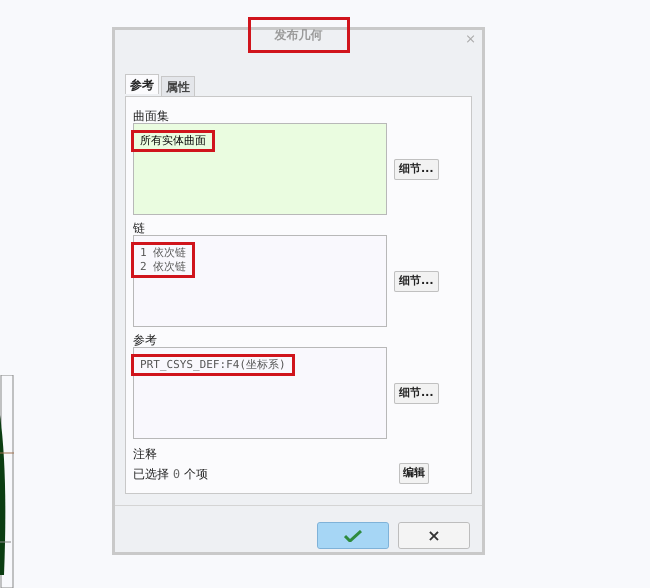 The width and height of the screenshot is (650, 588). What do you see at coordinates (260, 281) in the screenshot?
I see `list-box: 1 依次链 2 依次链` at bounding box center [260, 281].